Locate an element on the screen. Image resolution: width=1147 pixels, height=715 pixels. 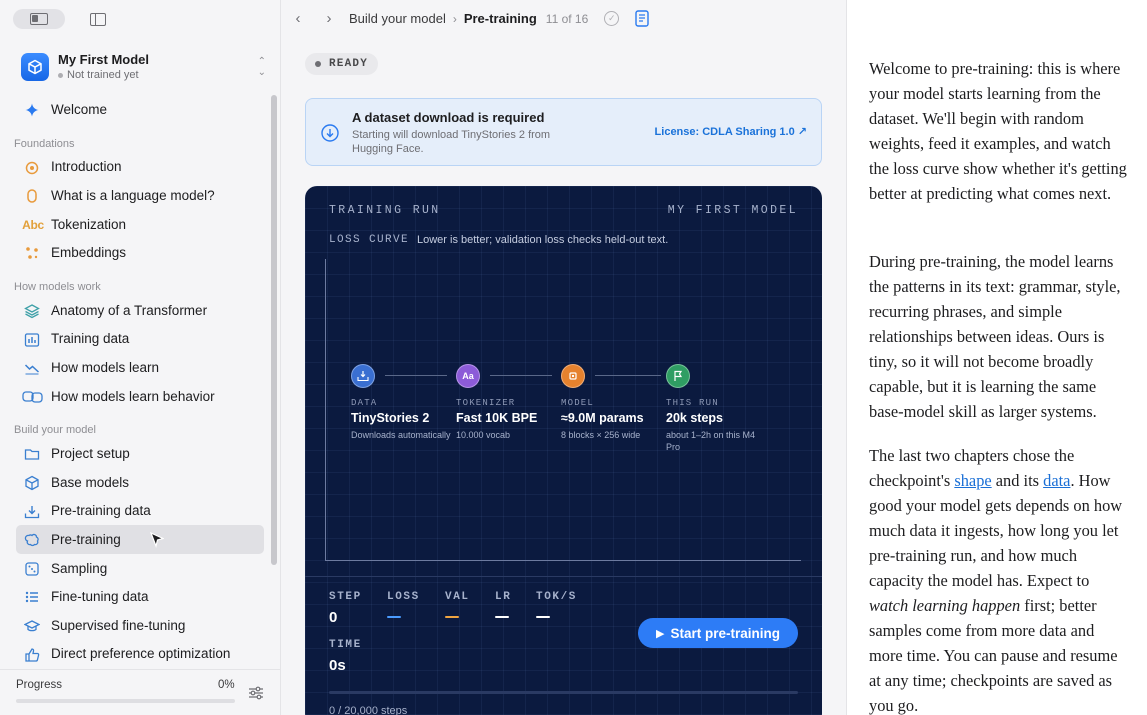
sidebar-item-language-model: What is a language model? is located at coordinates (135, 195).